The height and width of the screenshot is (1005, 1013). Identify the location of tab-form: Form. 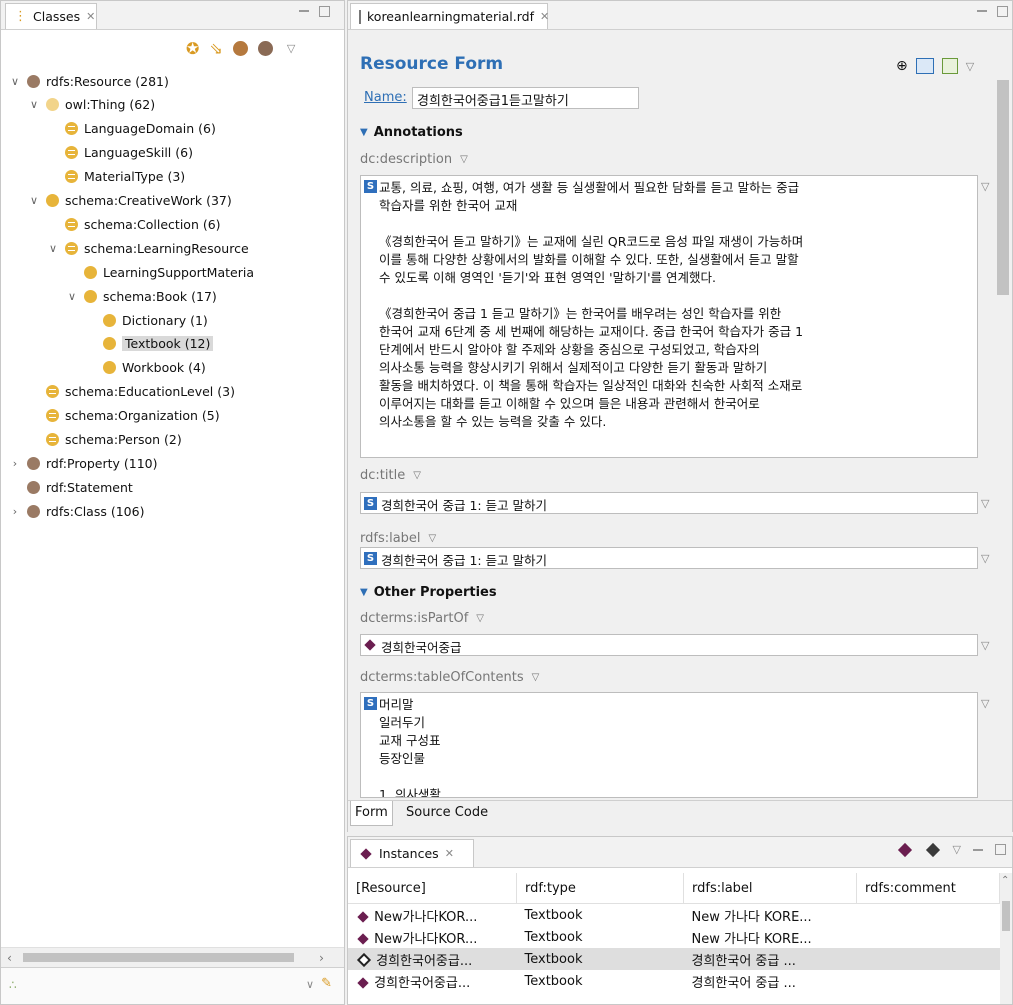
(371, 813).